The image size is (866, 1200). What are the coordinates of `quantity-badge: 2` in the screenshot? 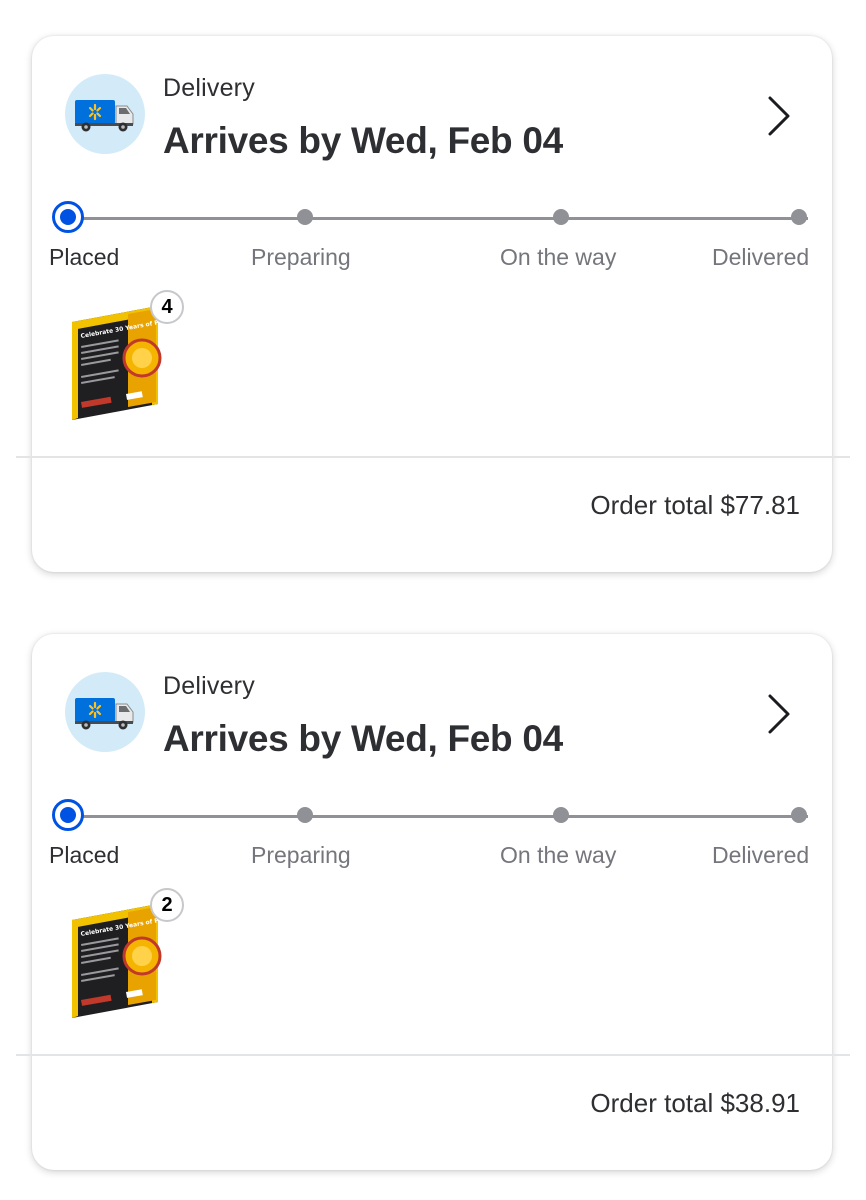 It's located at (167, 905).